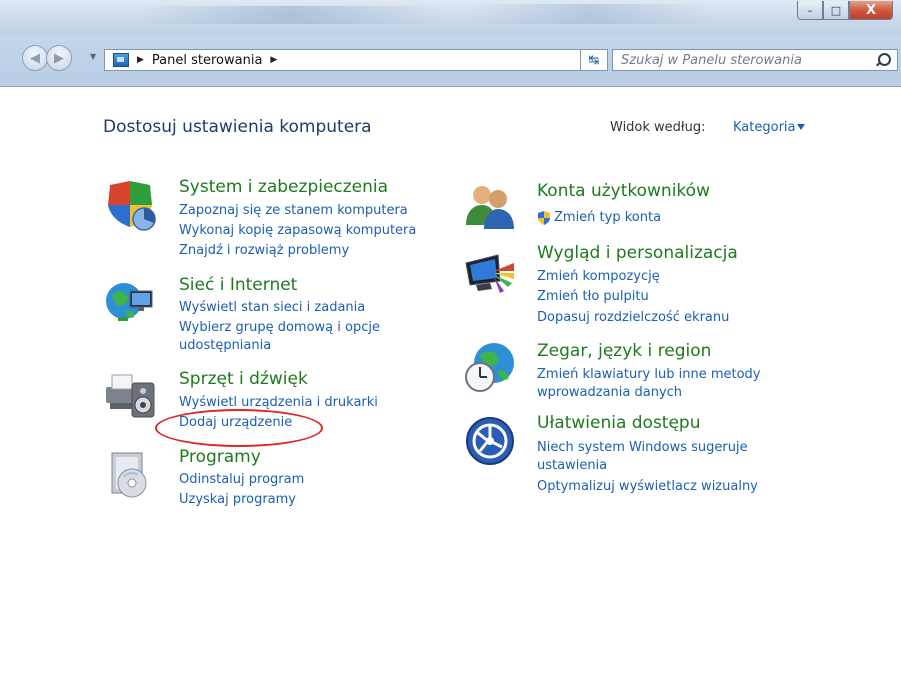 The height and width of the screenshot is (697, 901). What do you see at coordinates (871, 10) in the screenshot?
I see `close-button: X` at bounding box center [871, 10].